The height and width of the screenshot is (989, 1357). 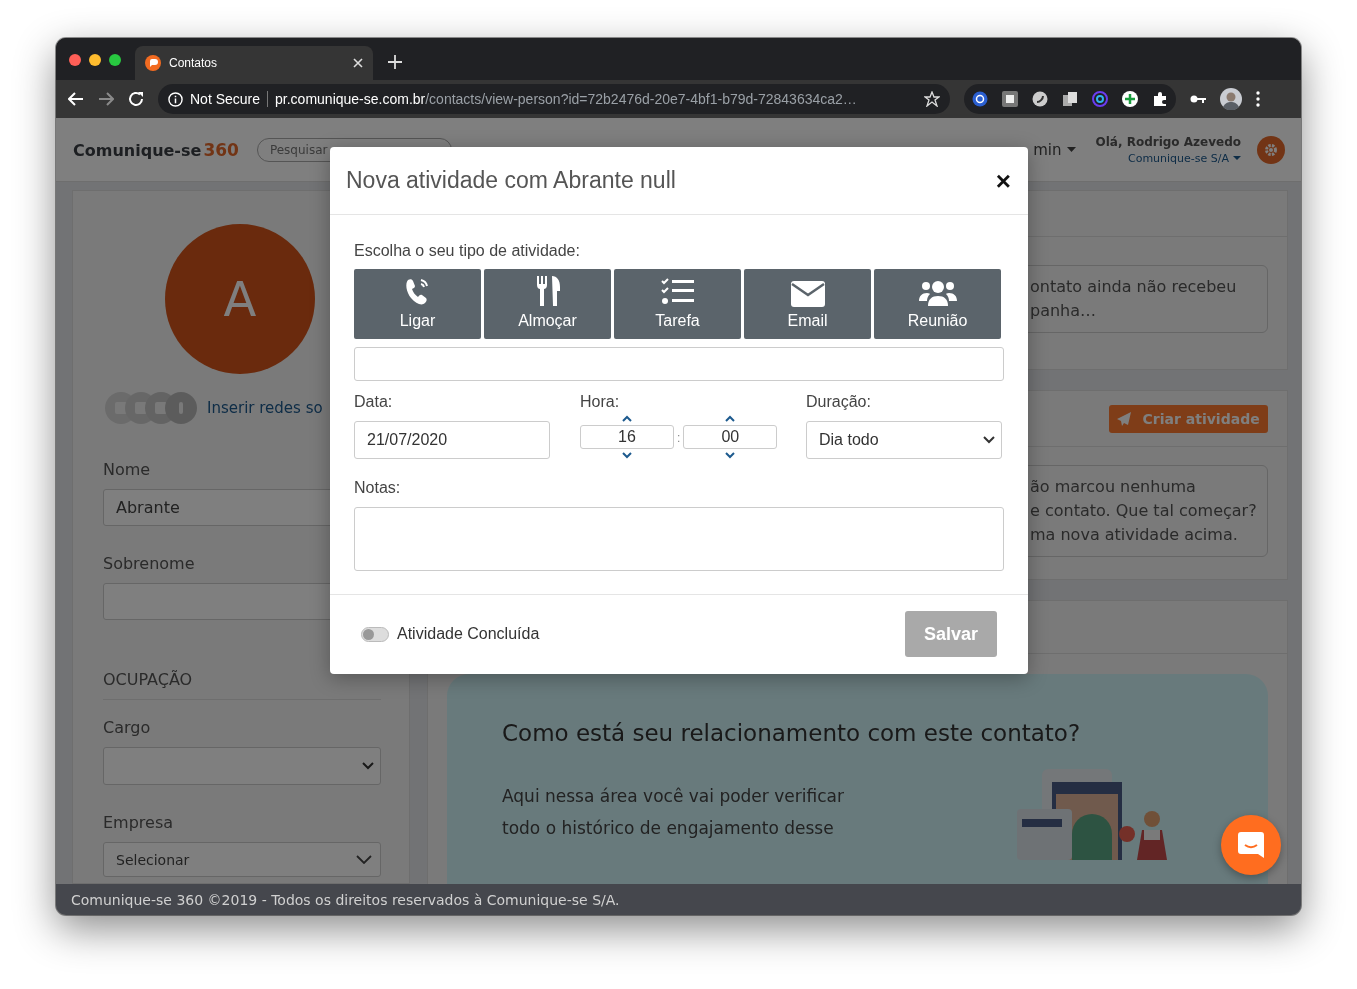 What do you see at coordinates (467, 251) in the screenshot?
I see `field-label: Escolha o seu tipo de atividade:` at bounding box center [467, 251].